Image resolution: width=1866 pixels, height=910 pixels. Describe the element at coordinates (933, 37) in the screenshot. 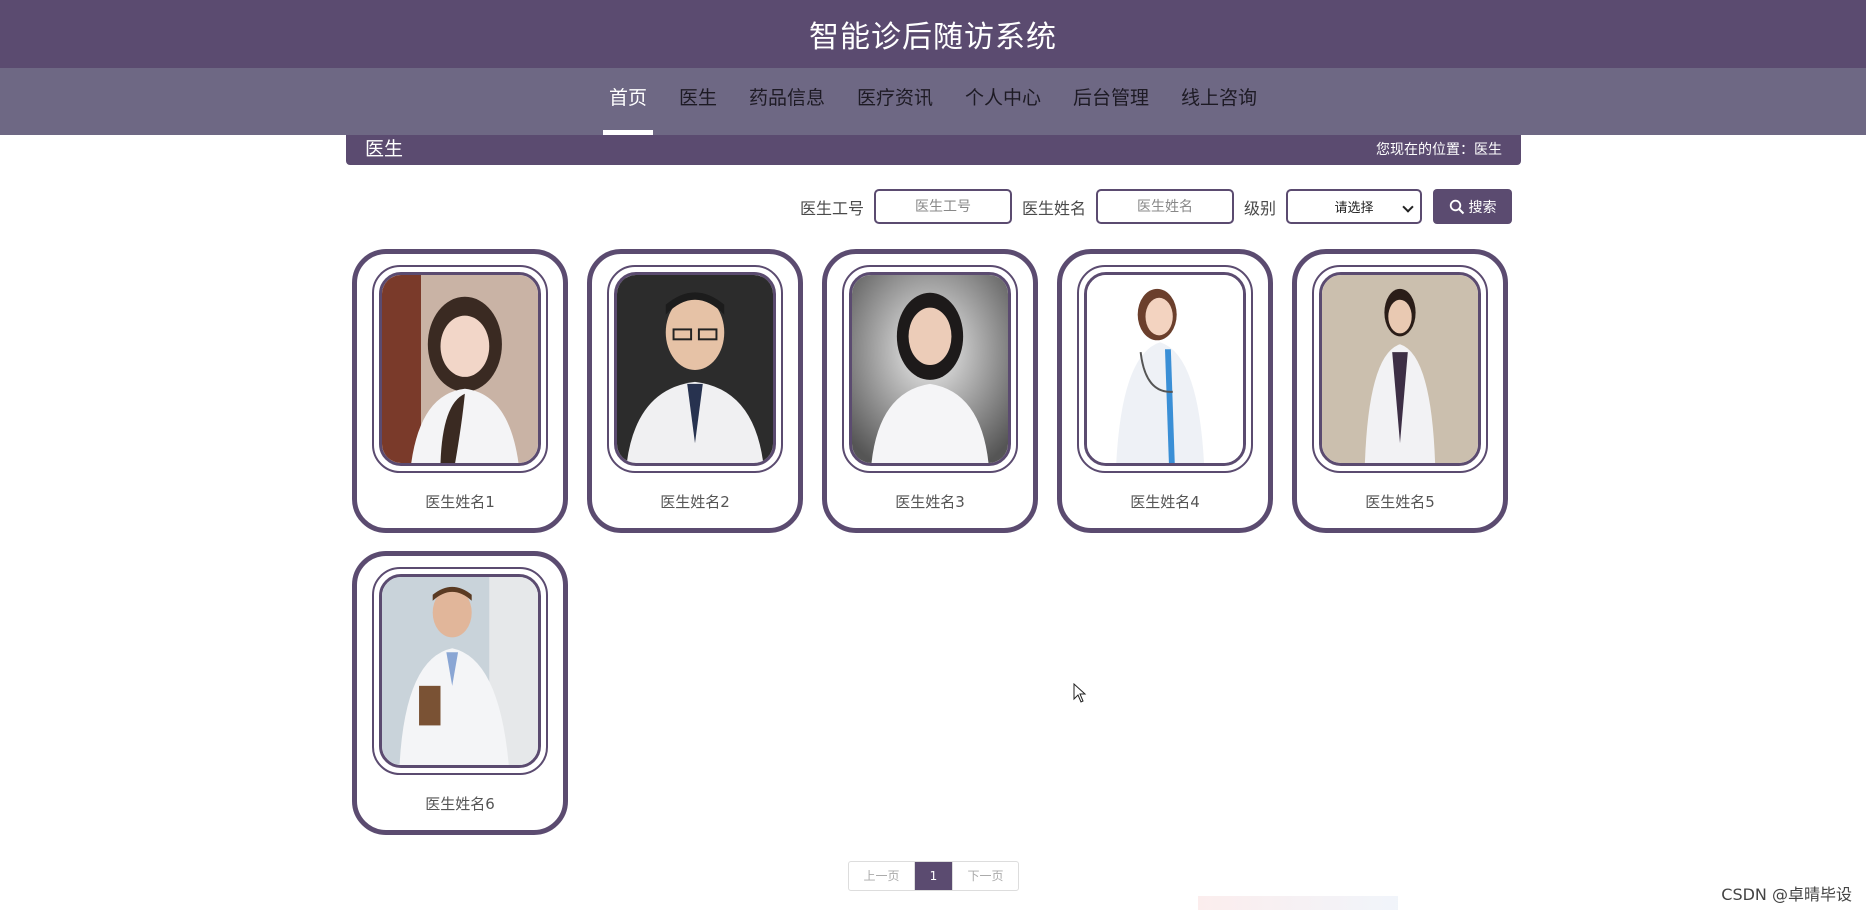

I see `site-title: 智能诊后随访系统` at that location.